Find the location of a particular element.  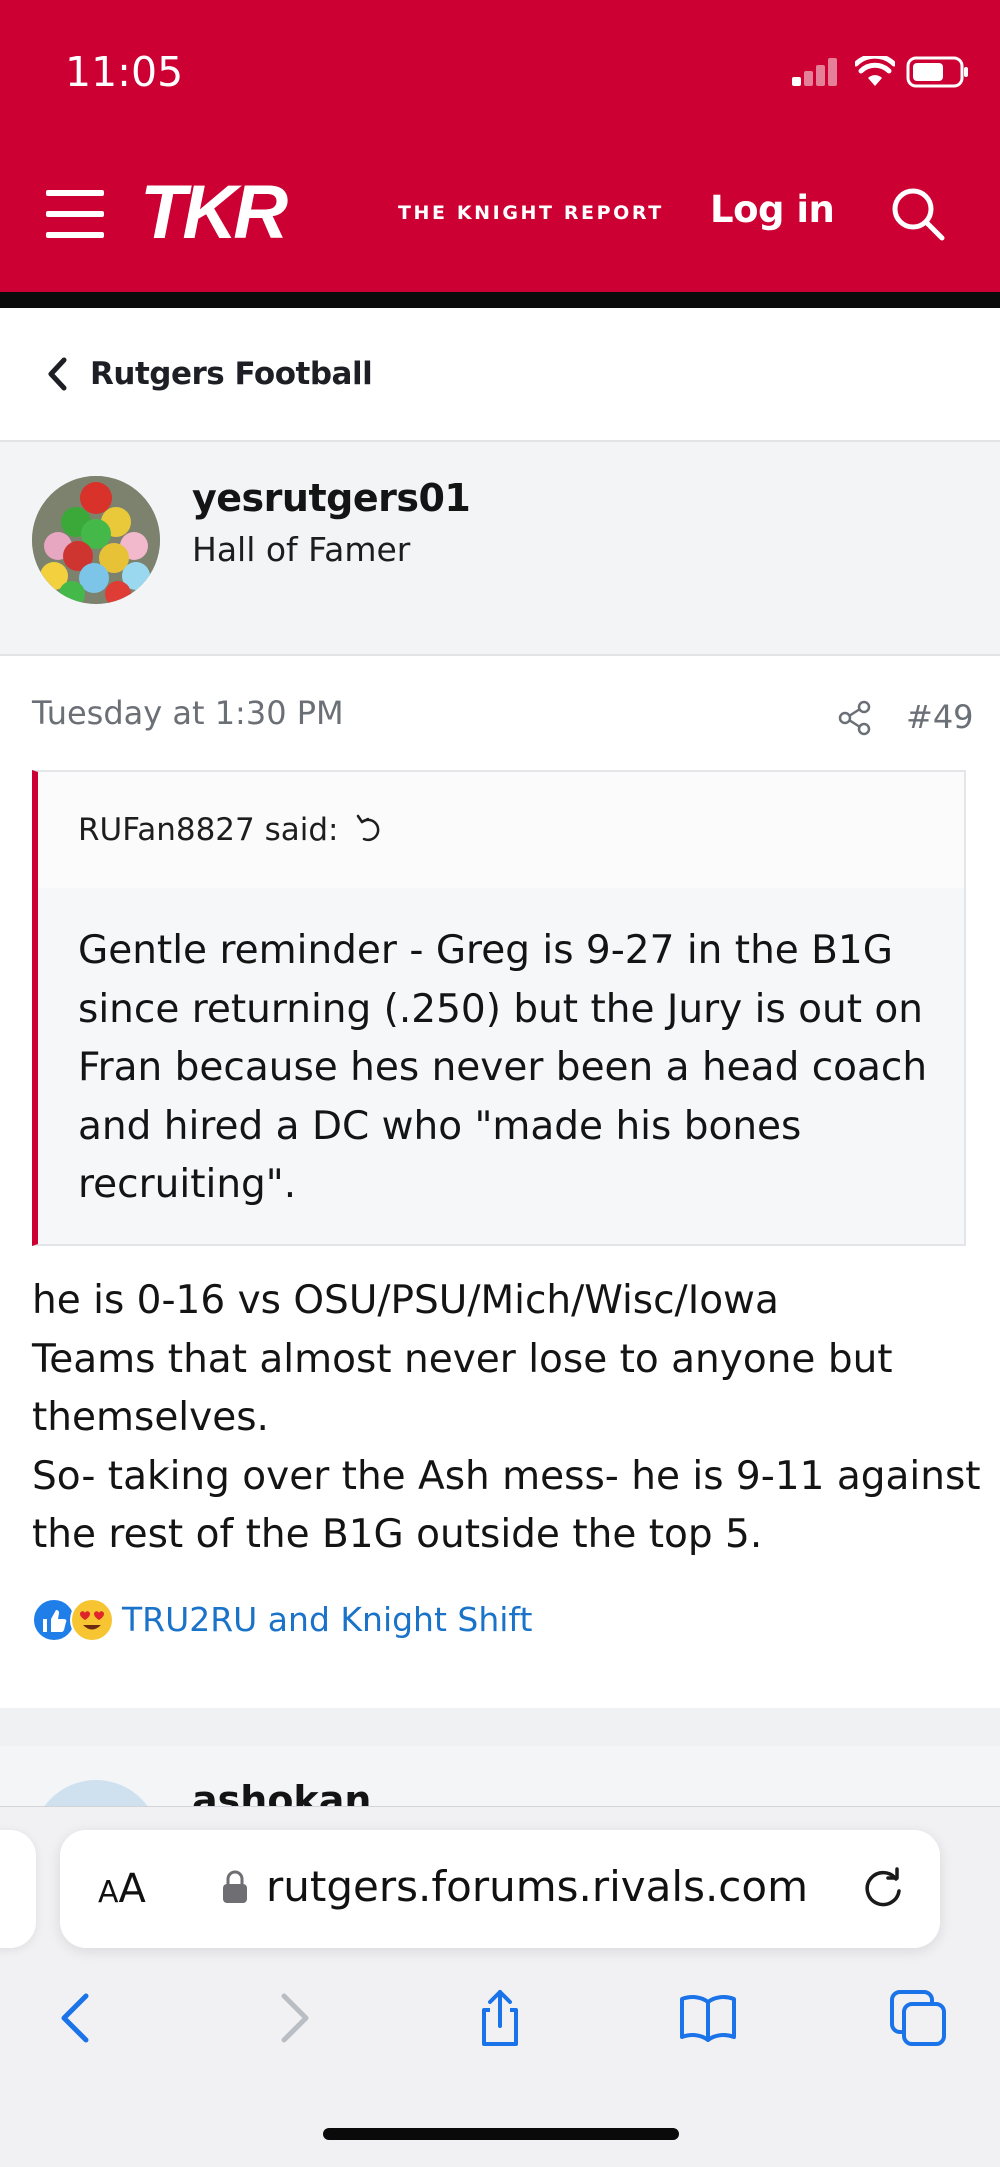

menu-icon is located at coordinates (75, 193).